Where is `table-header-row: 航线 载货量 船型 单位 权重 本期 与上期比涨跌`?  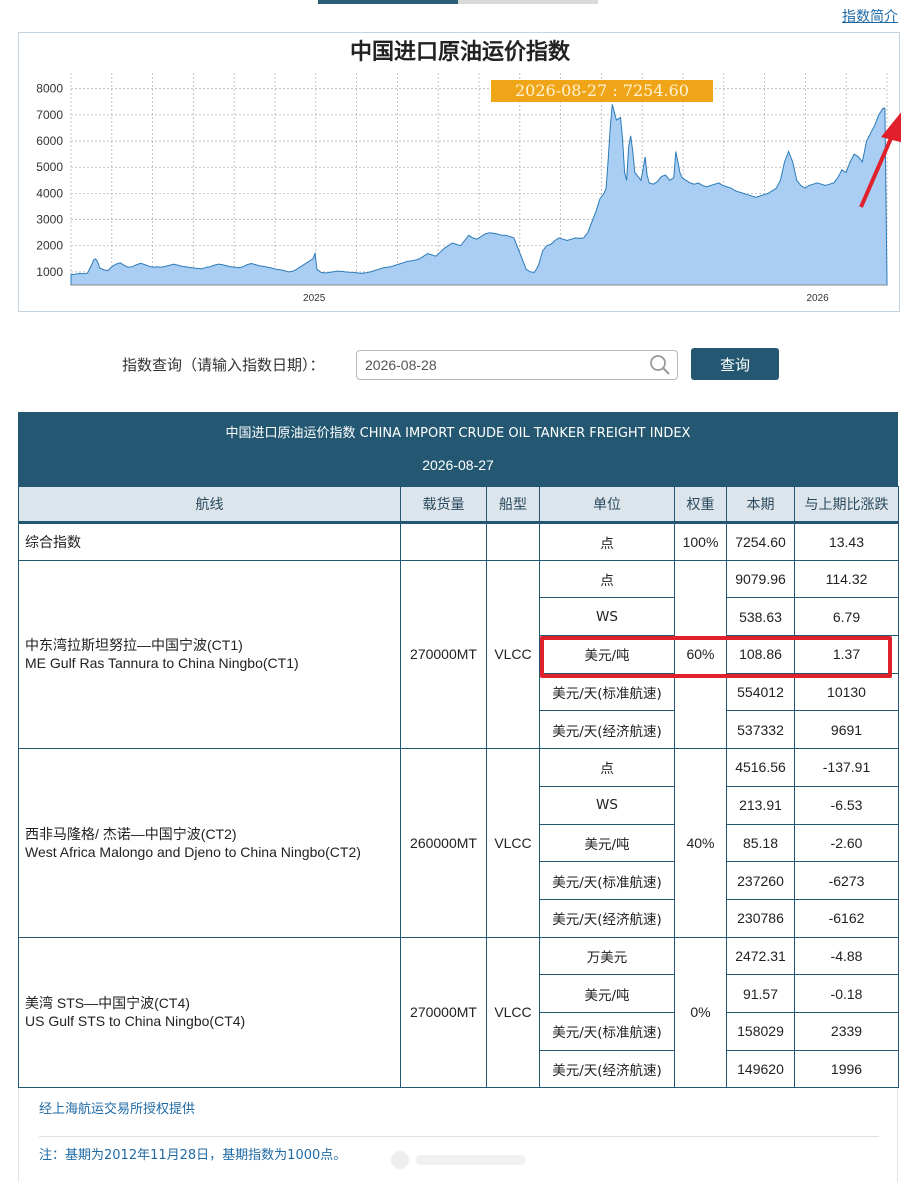
table-header-row: 航线 载货量 船型 单位 权重 本期 与上期比涨跌 is located at coordinates (458, 505).